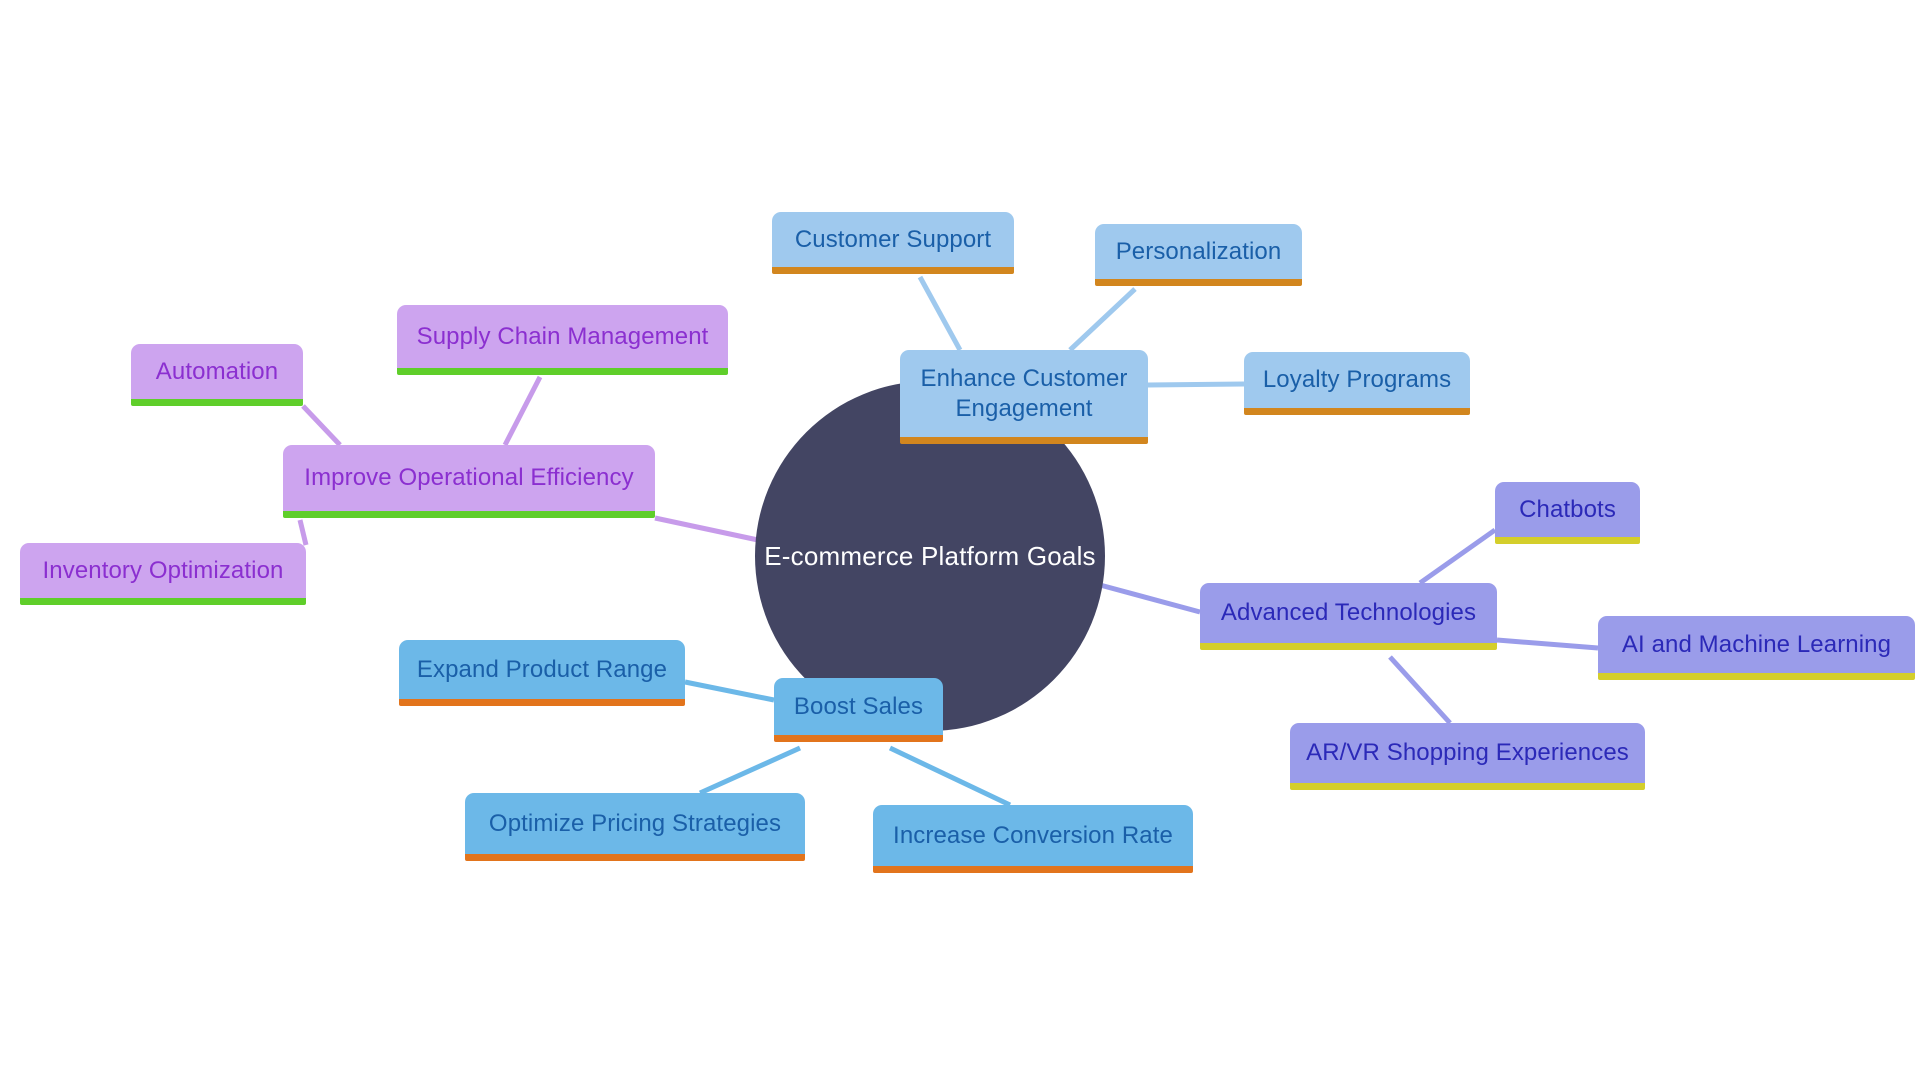 The height and width of the screenshot is (1080, 1920). I want to click on edge-root-to-advanced-technologies, so click(1150, 598).